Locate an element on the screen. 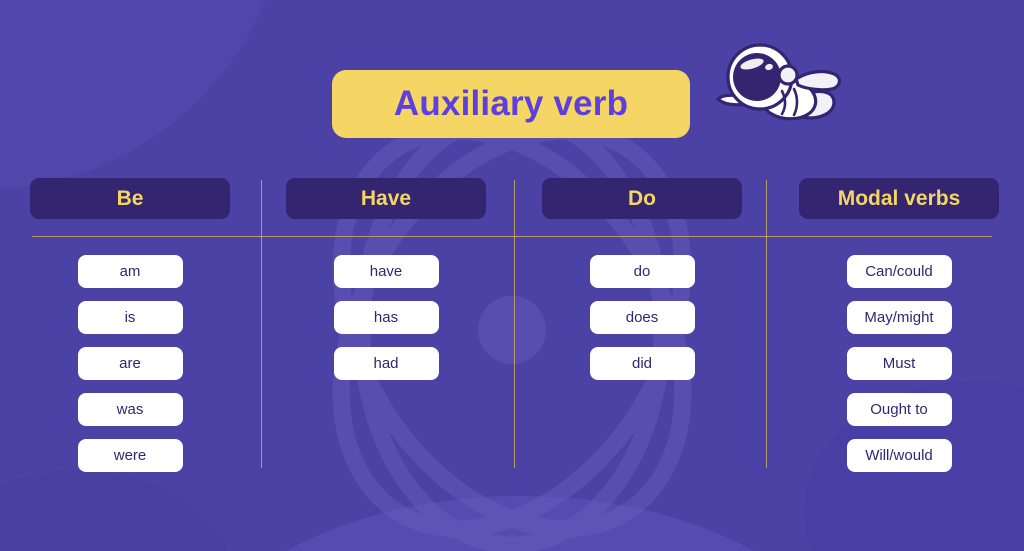 The image size is (1024, 551). verb-pill: was is located at coordinates (130, 409).